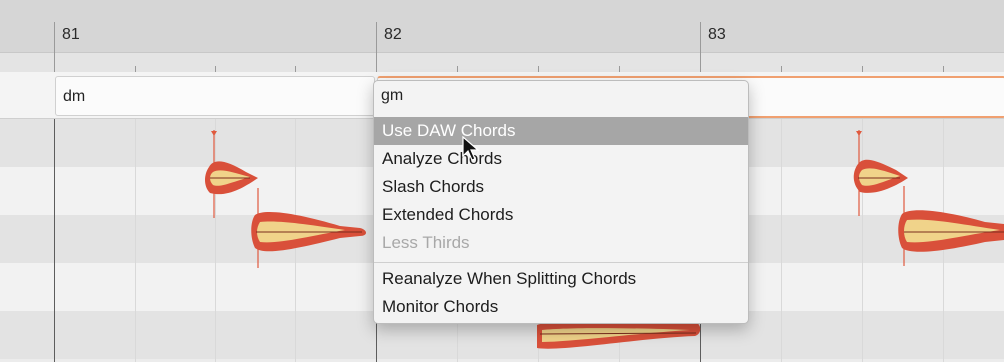 This screenshot has width=1004, height=362. I want to click on menu-item-label: Extended Chords, so click(448, 214).